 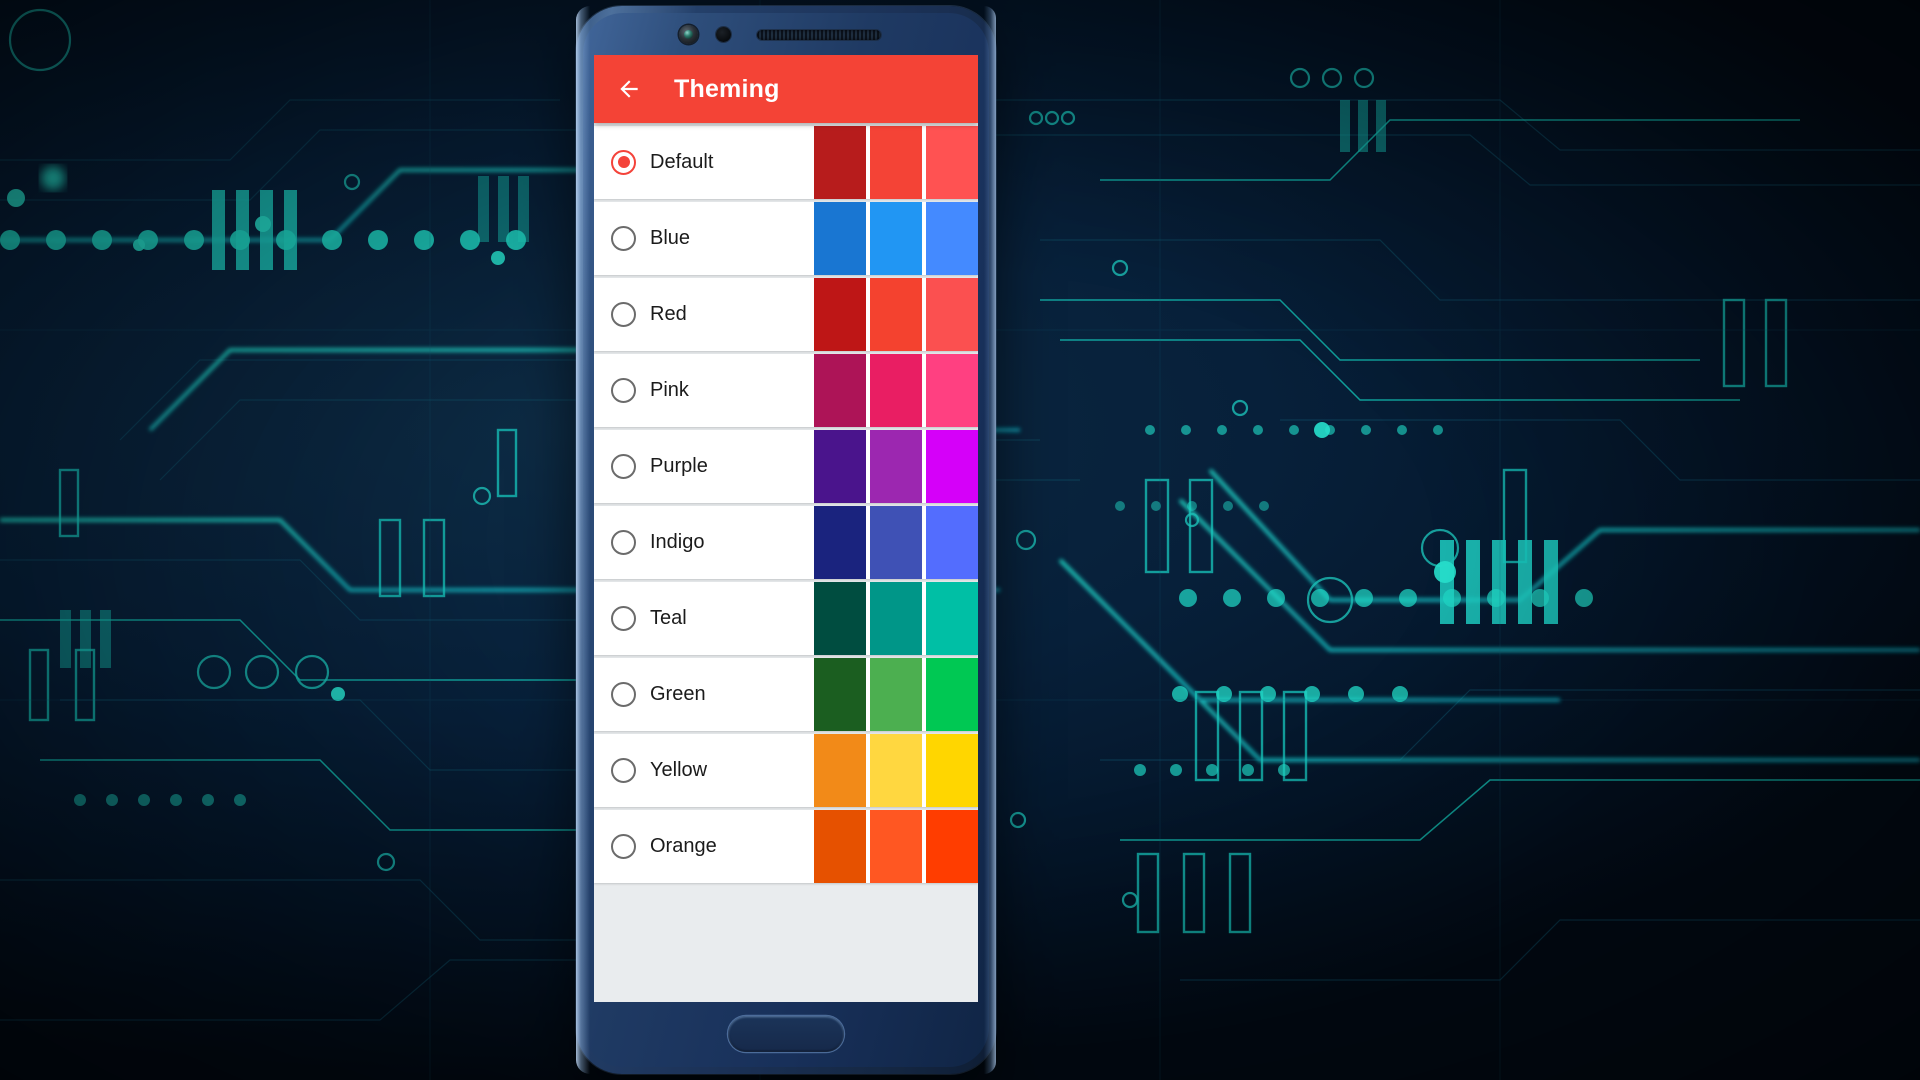 I want to click on theme-list-item: Default, so click(x=786, y=162).